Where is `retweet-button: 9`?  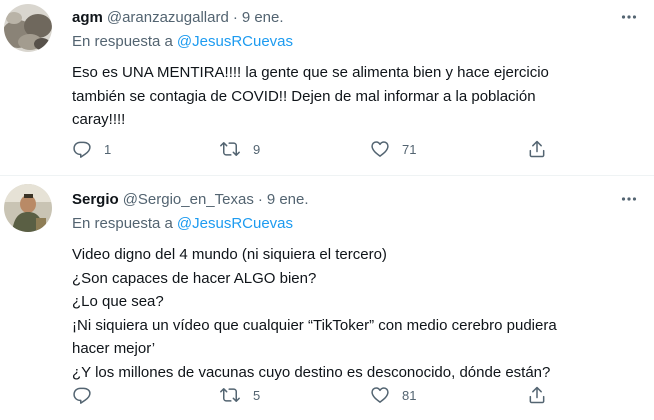
retweet-button: 9 is located at coordinates (239, 149).